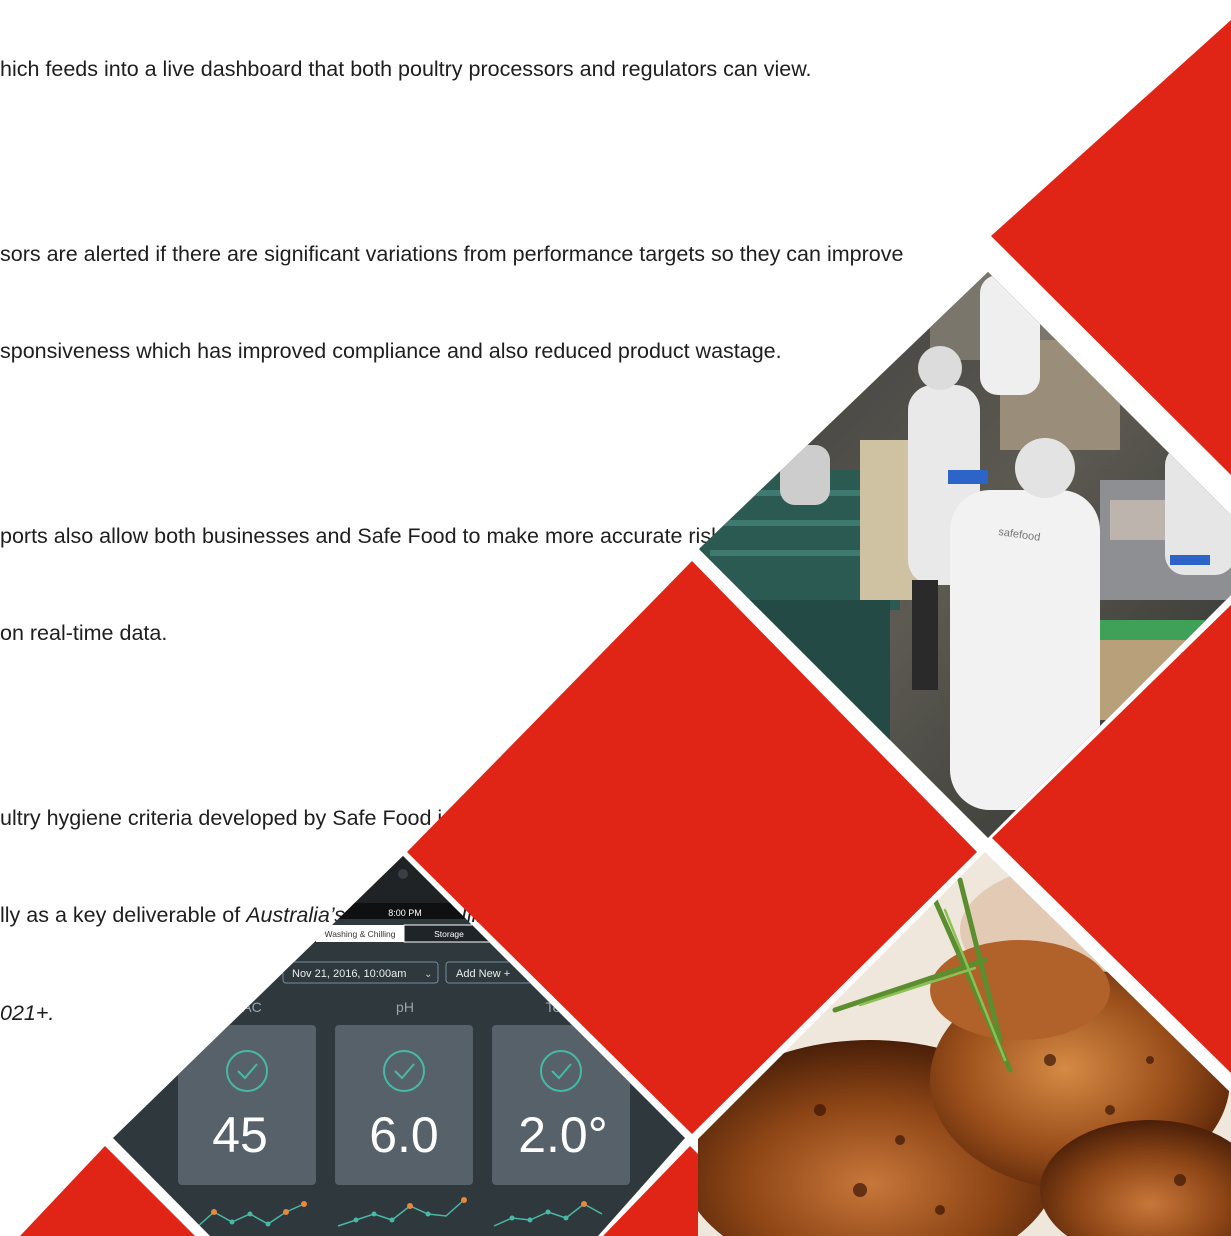 This screenshot has width=1231, height=1236. I want to click on chevron-down-icon: ⌄, so click(428, 974).